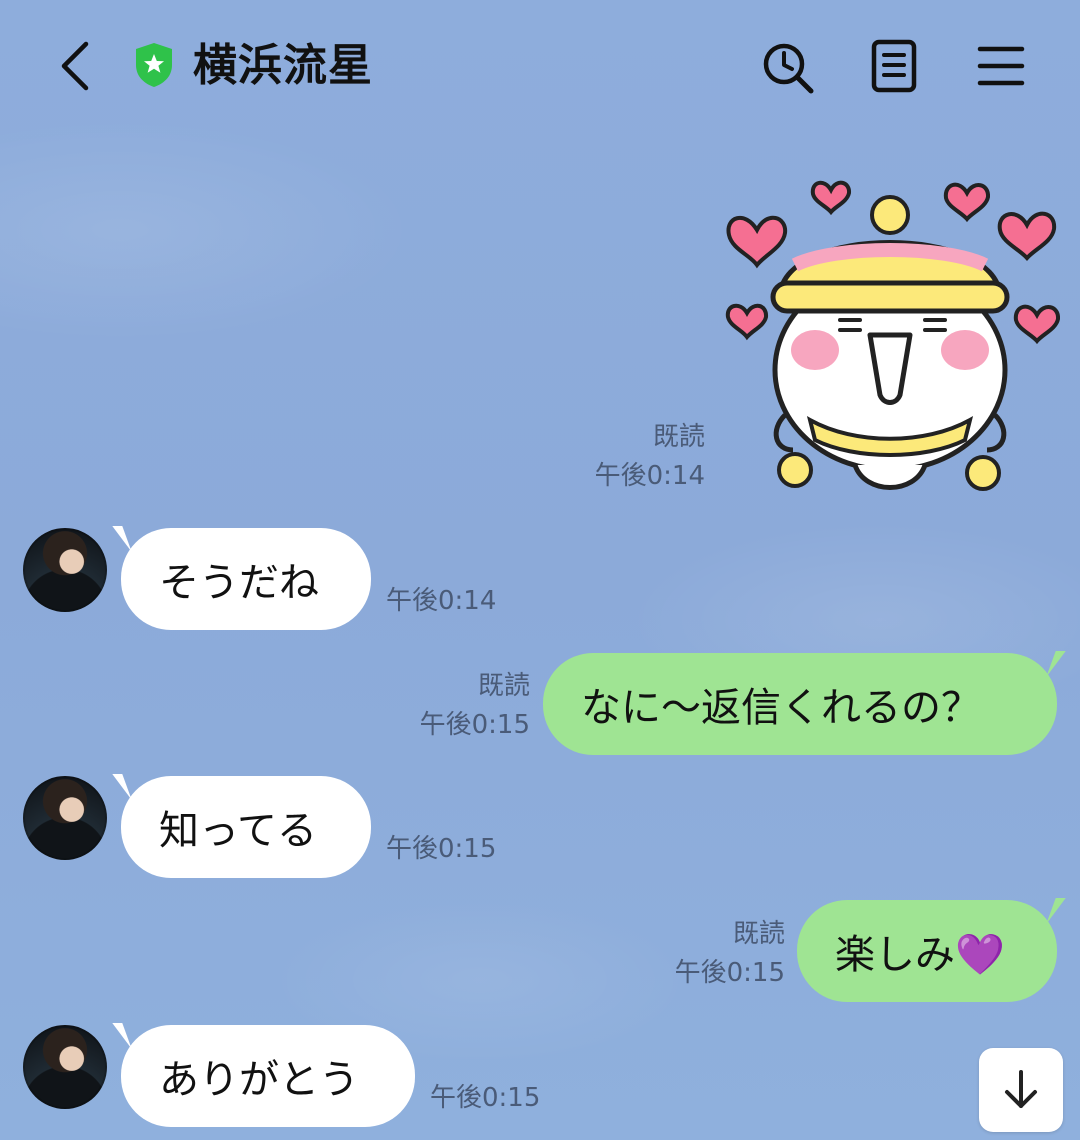 The image size is (1080, 1140). I want to click on message-text: なに〜返信くれるの？, so click(781, 708).